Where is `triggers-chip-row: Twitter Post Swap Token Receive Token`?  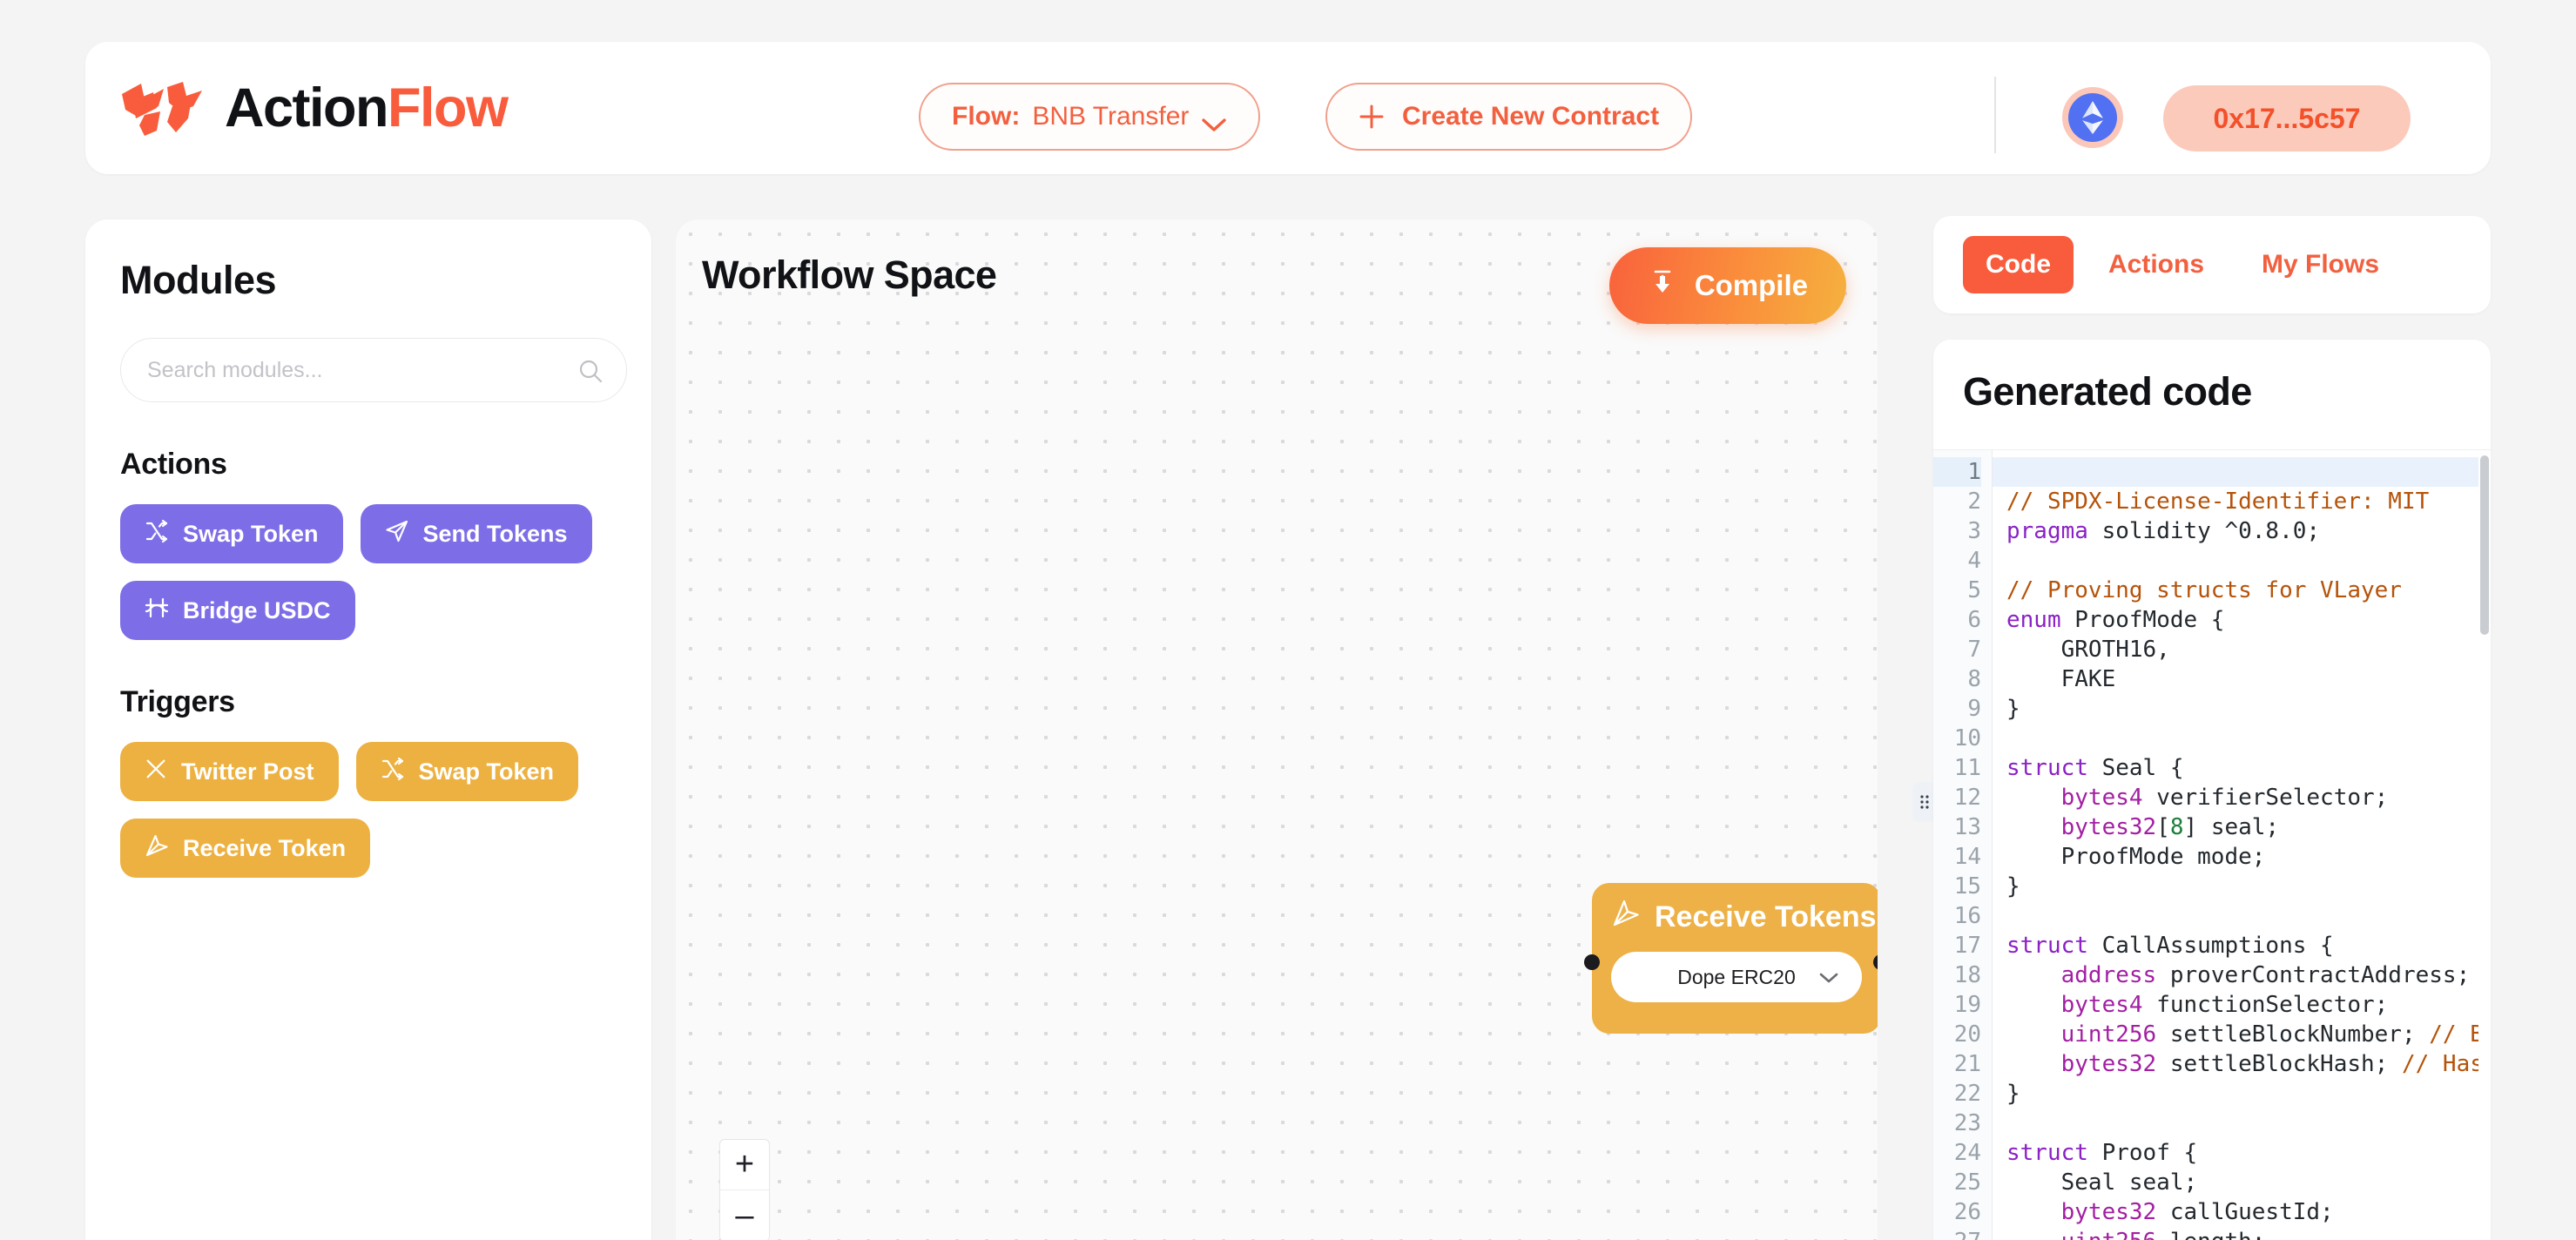
triggers-chip-row: Twitter Post Swap Token Receive Token is located at coordinates (379, 810).